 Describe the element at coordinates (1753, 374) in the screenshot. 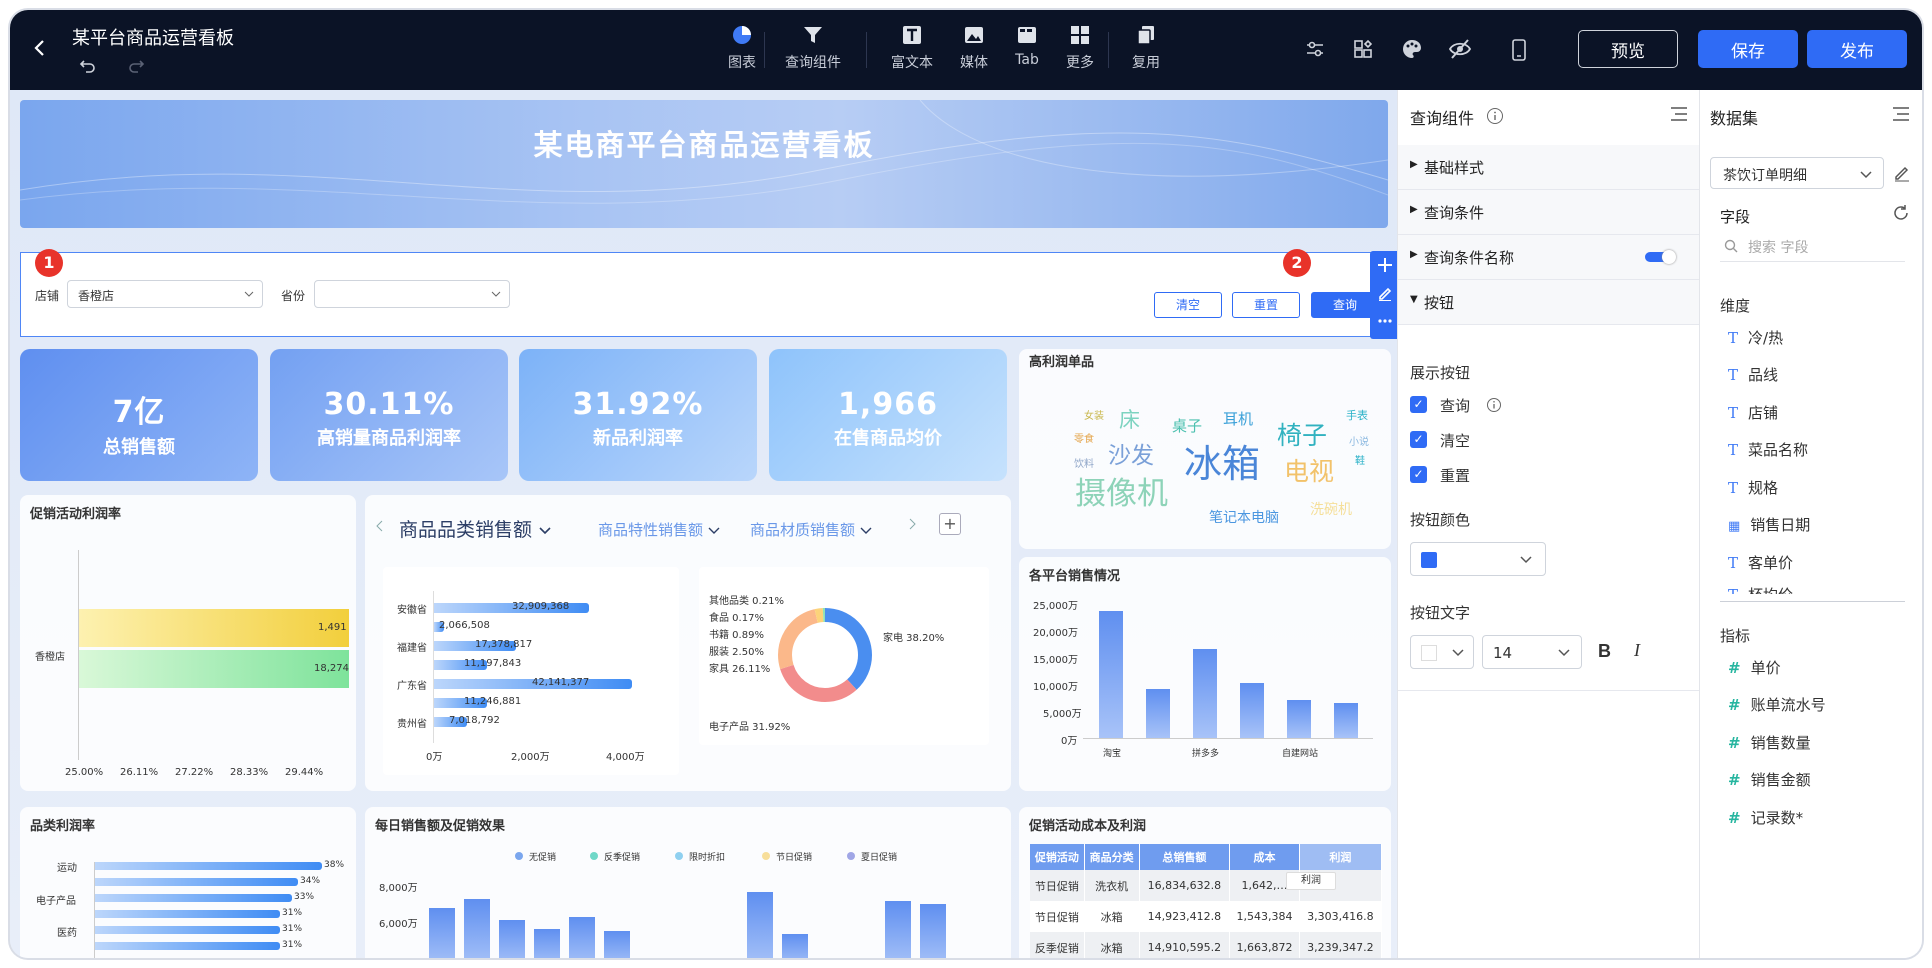

I see `field-item: T 品线` at that location.